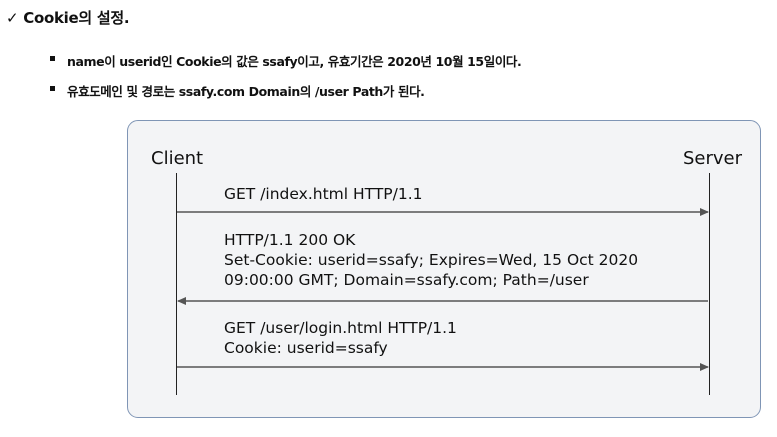 This screenshot has width=777, height=437. Describe the element at coordinates (323, 194) in the screenshot. I see `message-request-label: GET /index.html HTTP/1.1` at that location.